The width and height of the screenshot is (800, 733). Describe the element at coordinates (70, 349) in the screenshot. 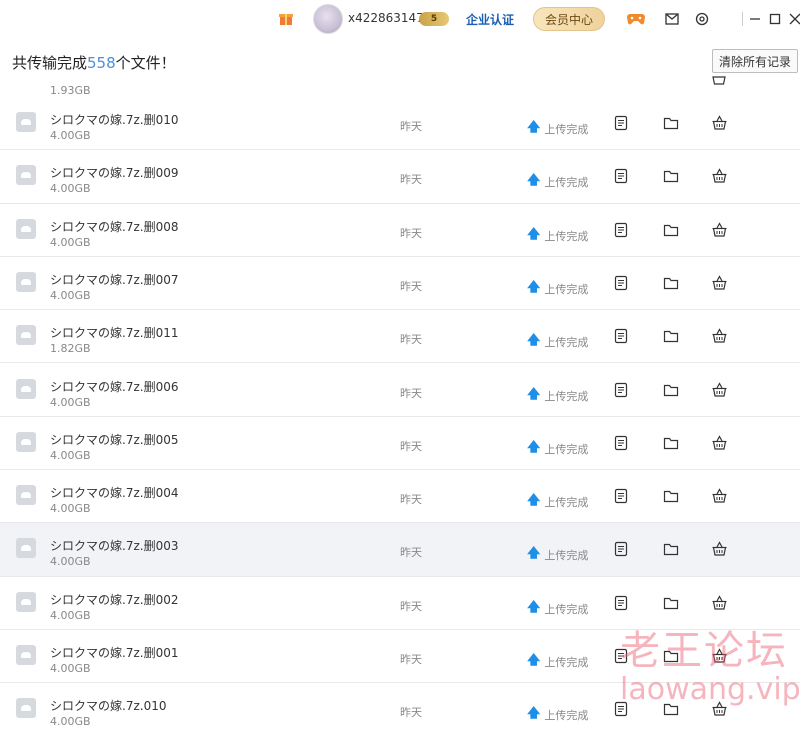

I see `file-size: 1.82GB` at that location.